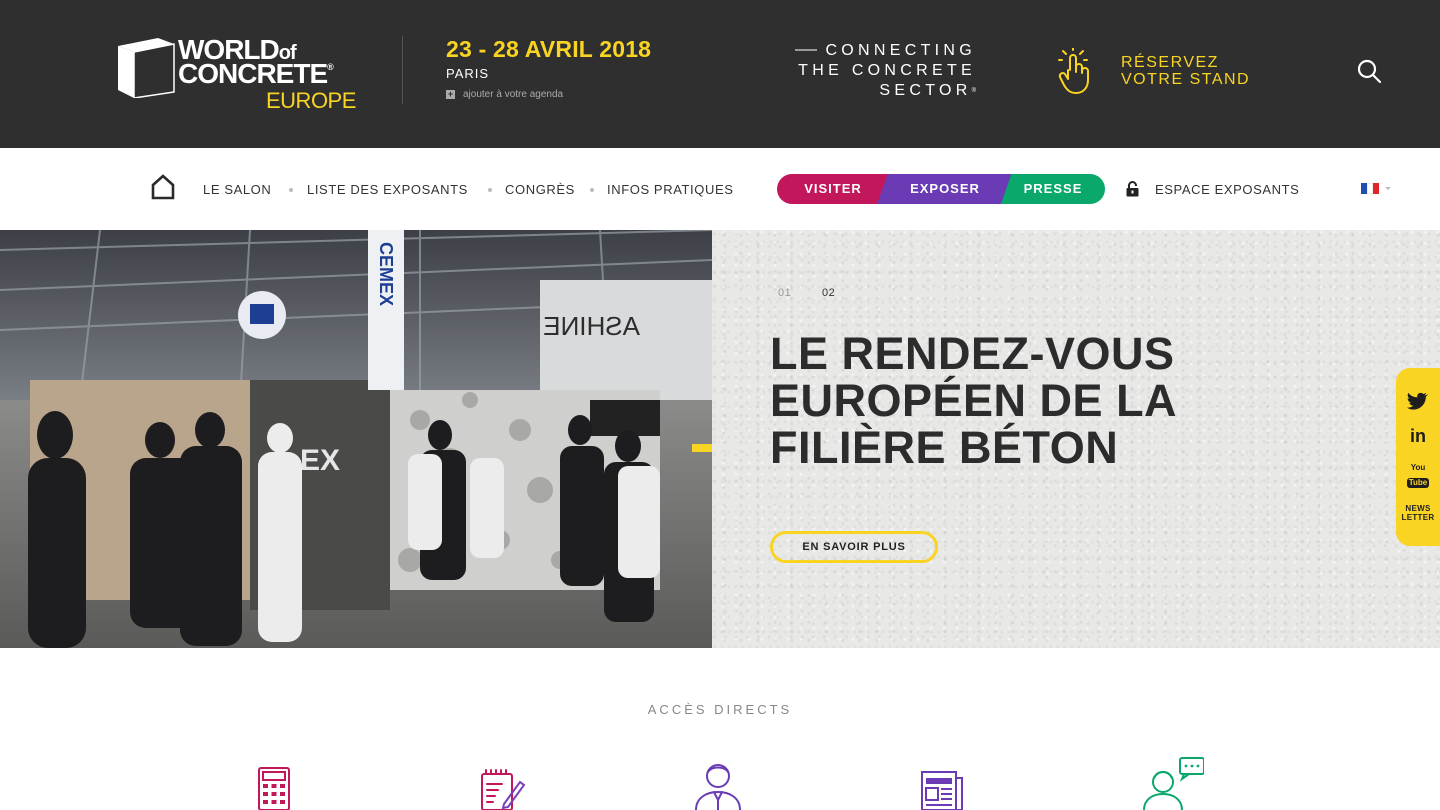 This screenshot has height=810, width=1440. What do you see at coordinates (670, 189) in the screenshot?
I see `nav-infos-pratiques: INFOS PRATIQUES` at bounding box center [670, 189].